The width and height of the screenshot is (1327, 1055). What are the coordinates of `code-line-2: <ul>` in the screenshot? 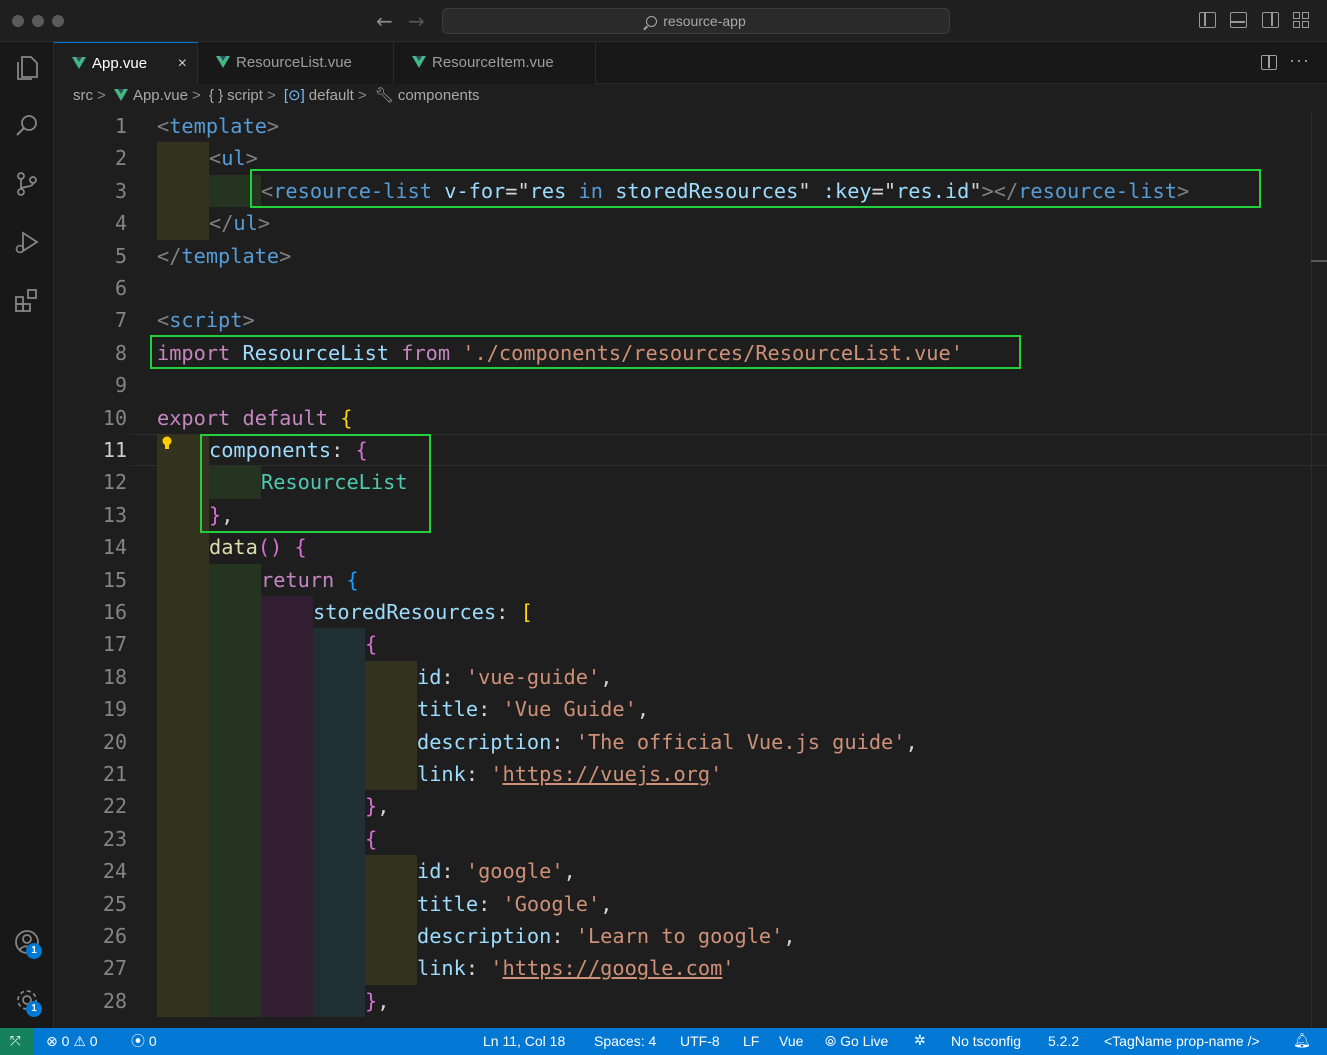 It's located at (233, 158).